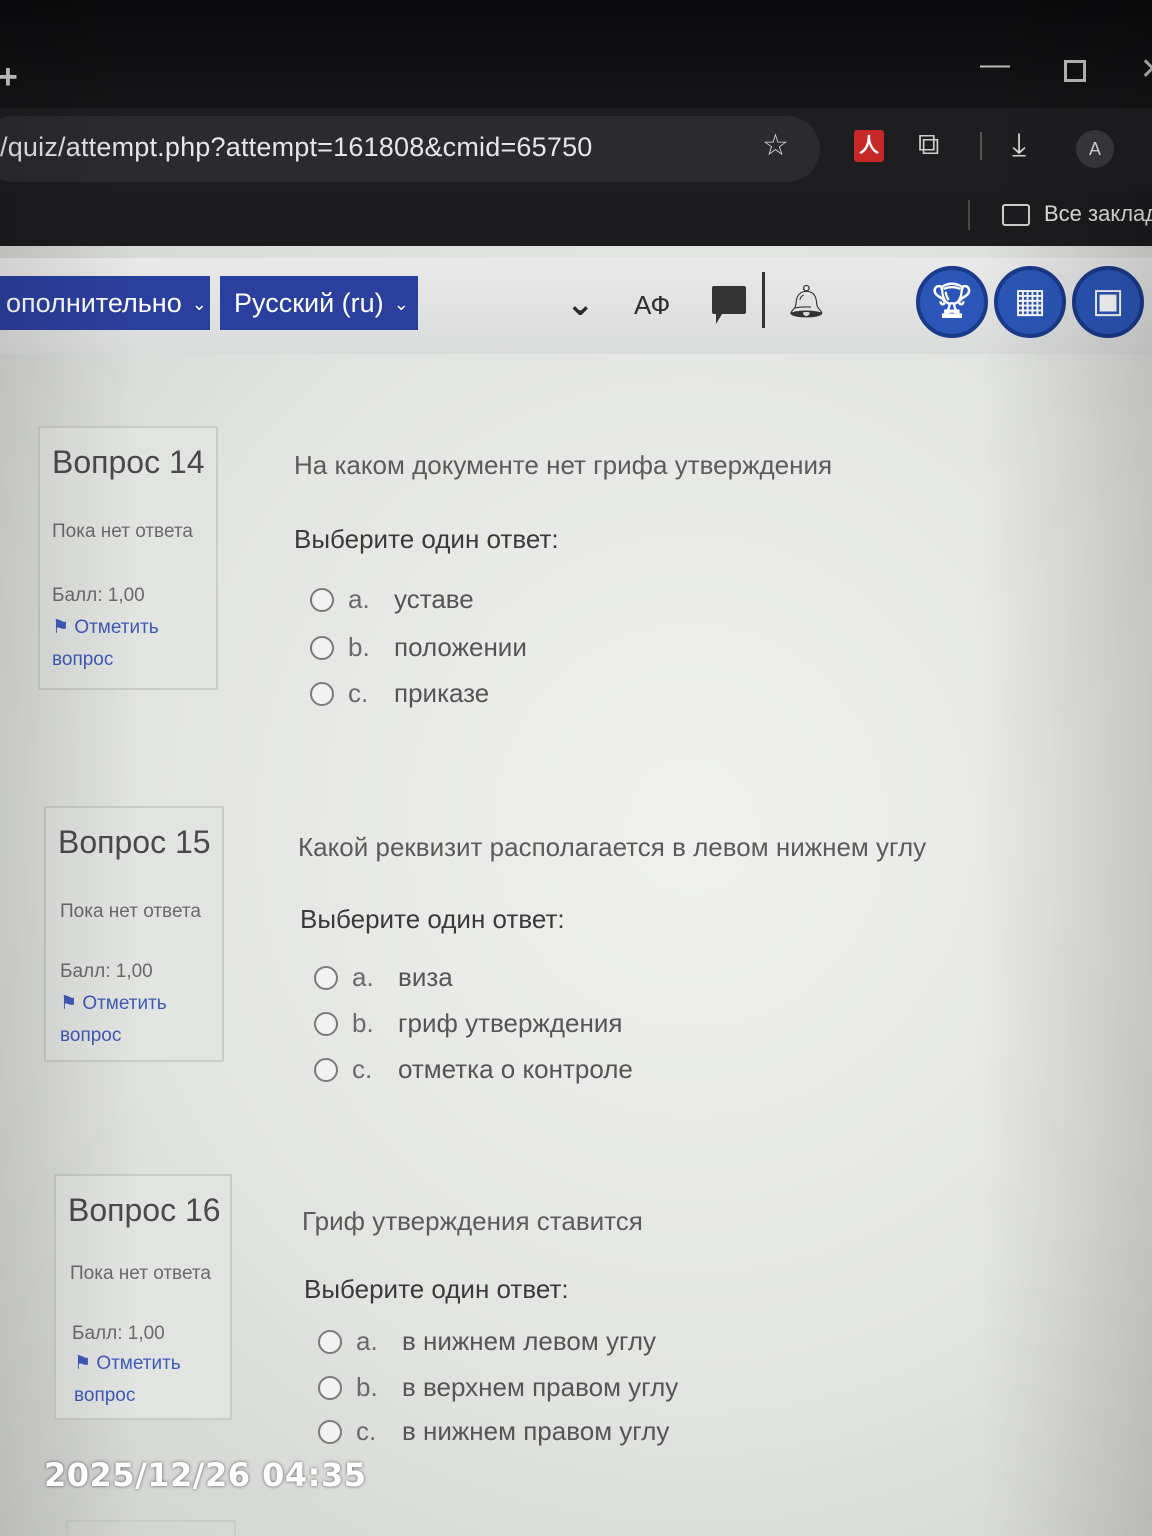 This screenshot has height=1536, width=1152. I want to click on language-label: Русский (ru), so click(309, 303).